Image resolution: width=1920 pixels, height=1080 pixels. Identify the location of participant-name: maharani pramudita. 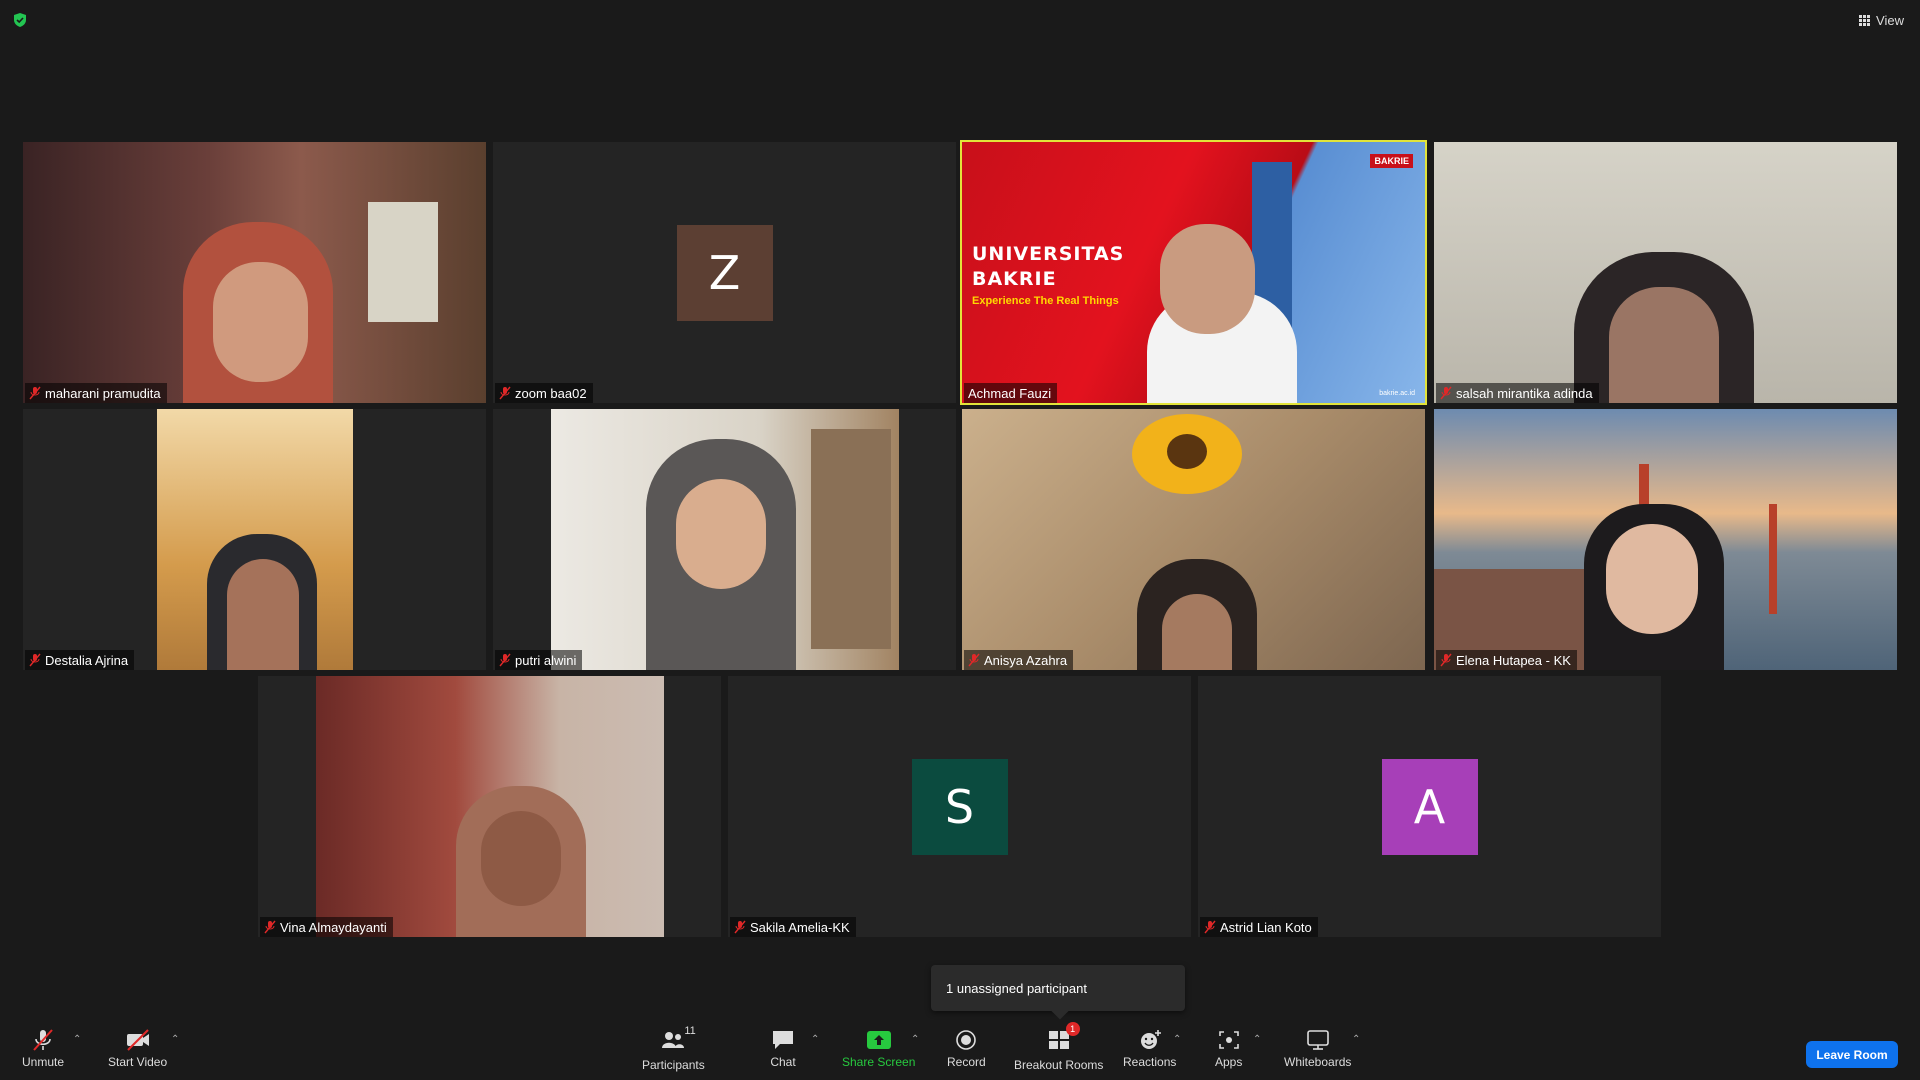
(103, 393).